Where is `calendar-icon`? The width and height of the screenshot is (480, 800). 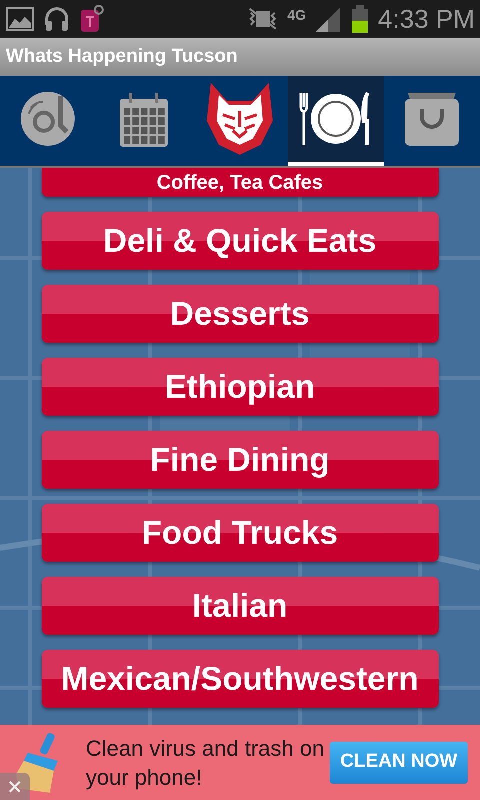
calendar-icon is located at coordinates (144, 119).